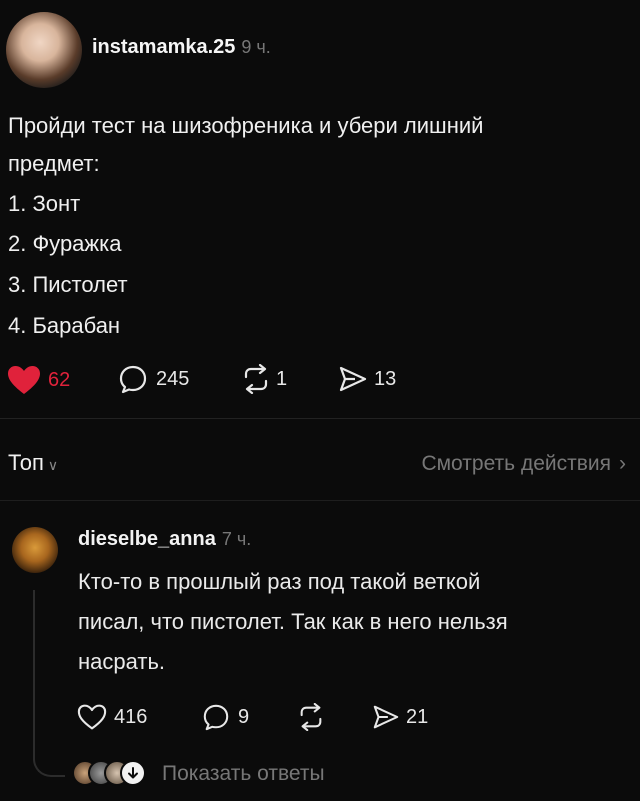 This screenshot has width=640, height=801. What do you see at coordinates (92, 717) in the screenshot?
I see `heart-outline-icon` at bounding box center [92, 717].